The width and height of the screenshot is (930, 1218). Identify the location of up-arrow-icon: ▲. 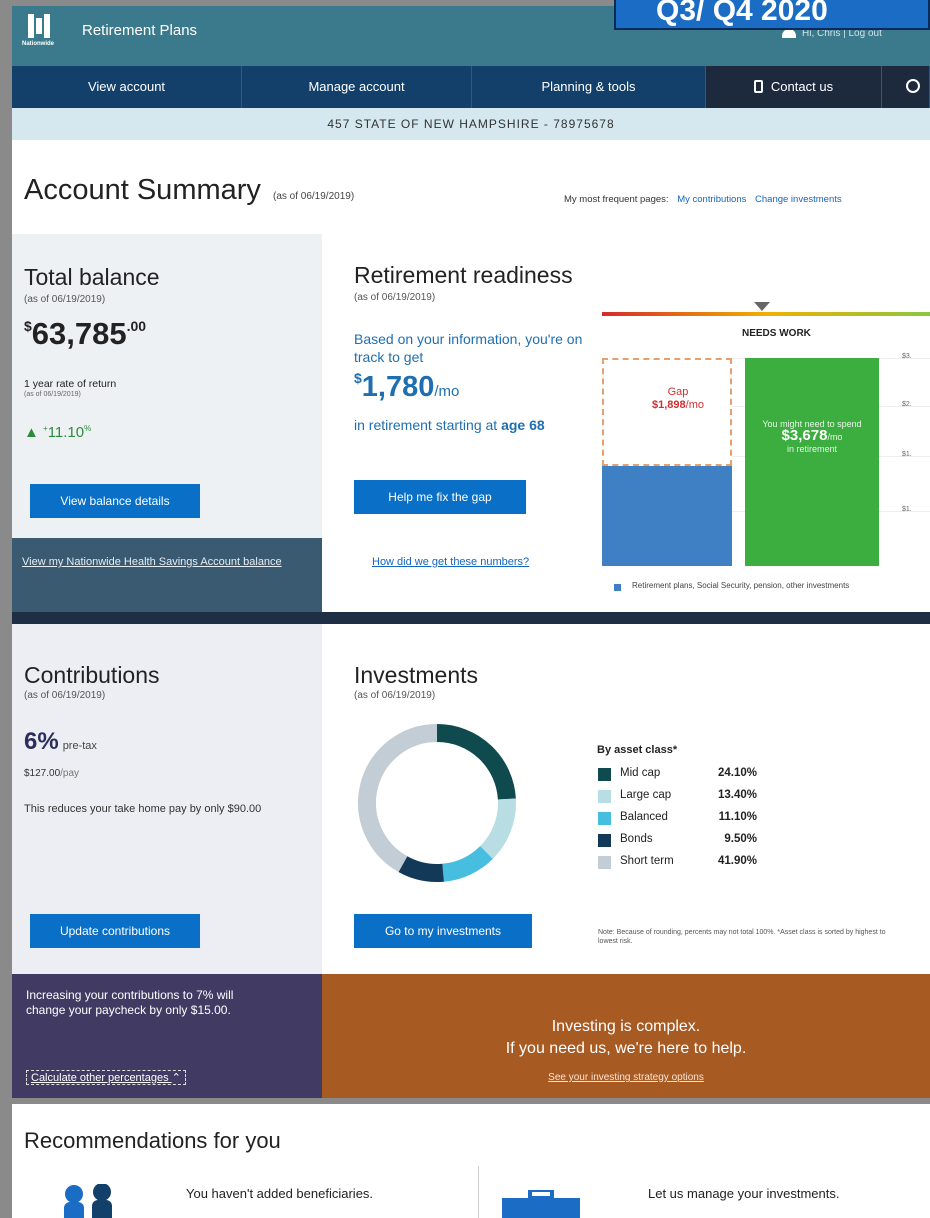
(34, 432).